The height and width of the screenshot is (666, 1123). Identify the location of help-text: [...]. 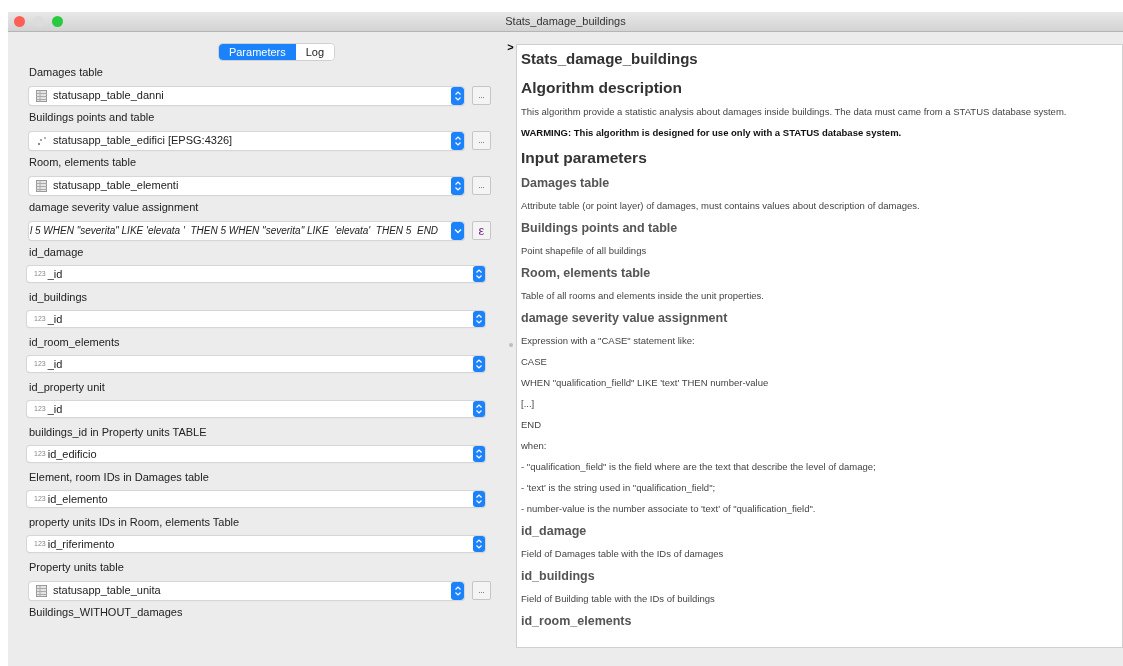
(528, 403).